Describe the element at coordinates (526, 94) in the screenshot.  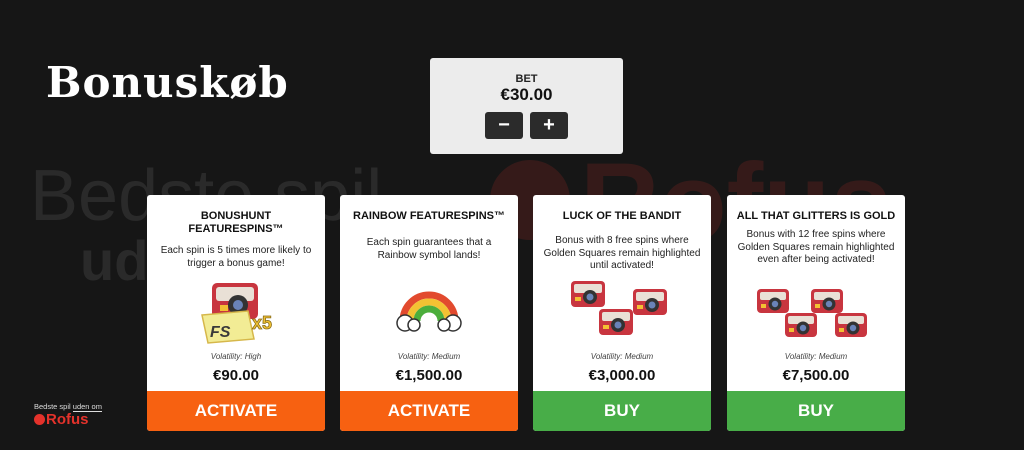
I see `bet-value: €30.00` at that location.